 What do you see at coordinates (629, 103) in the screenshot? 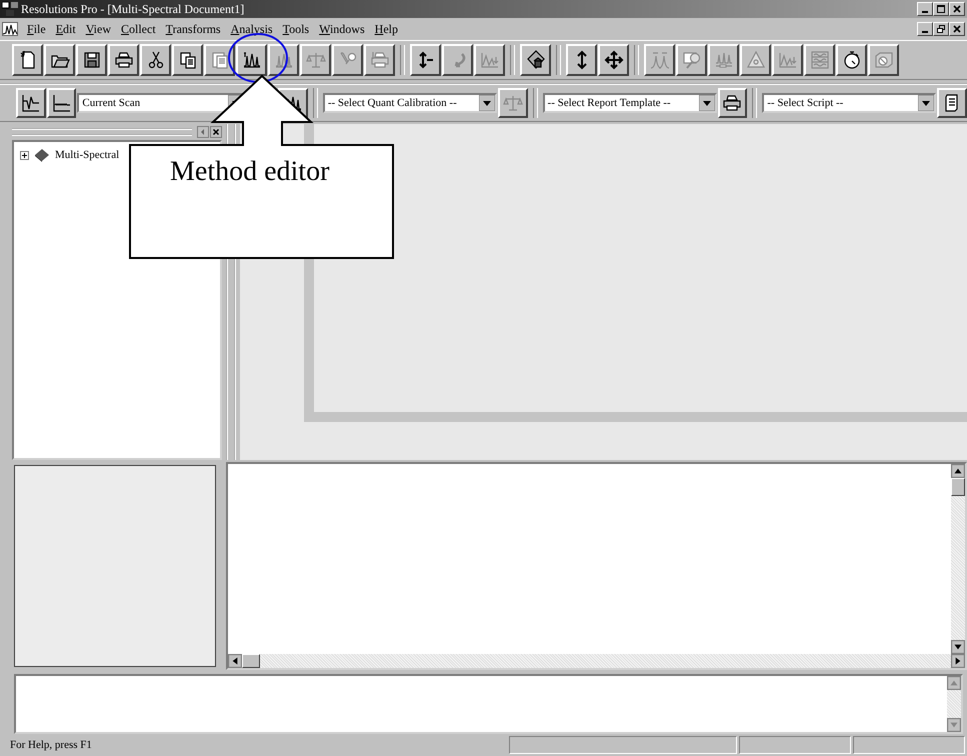
I see `dropdown: -- Select Report Template --` at bounding box center [629, 103].